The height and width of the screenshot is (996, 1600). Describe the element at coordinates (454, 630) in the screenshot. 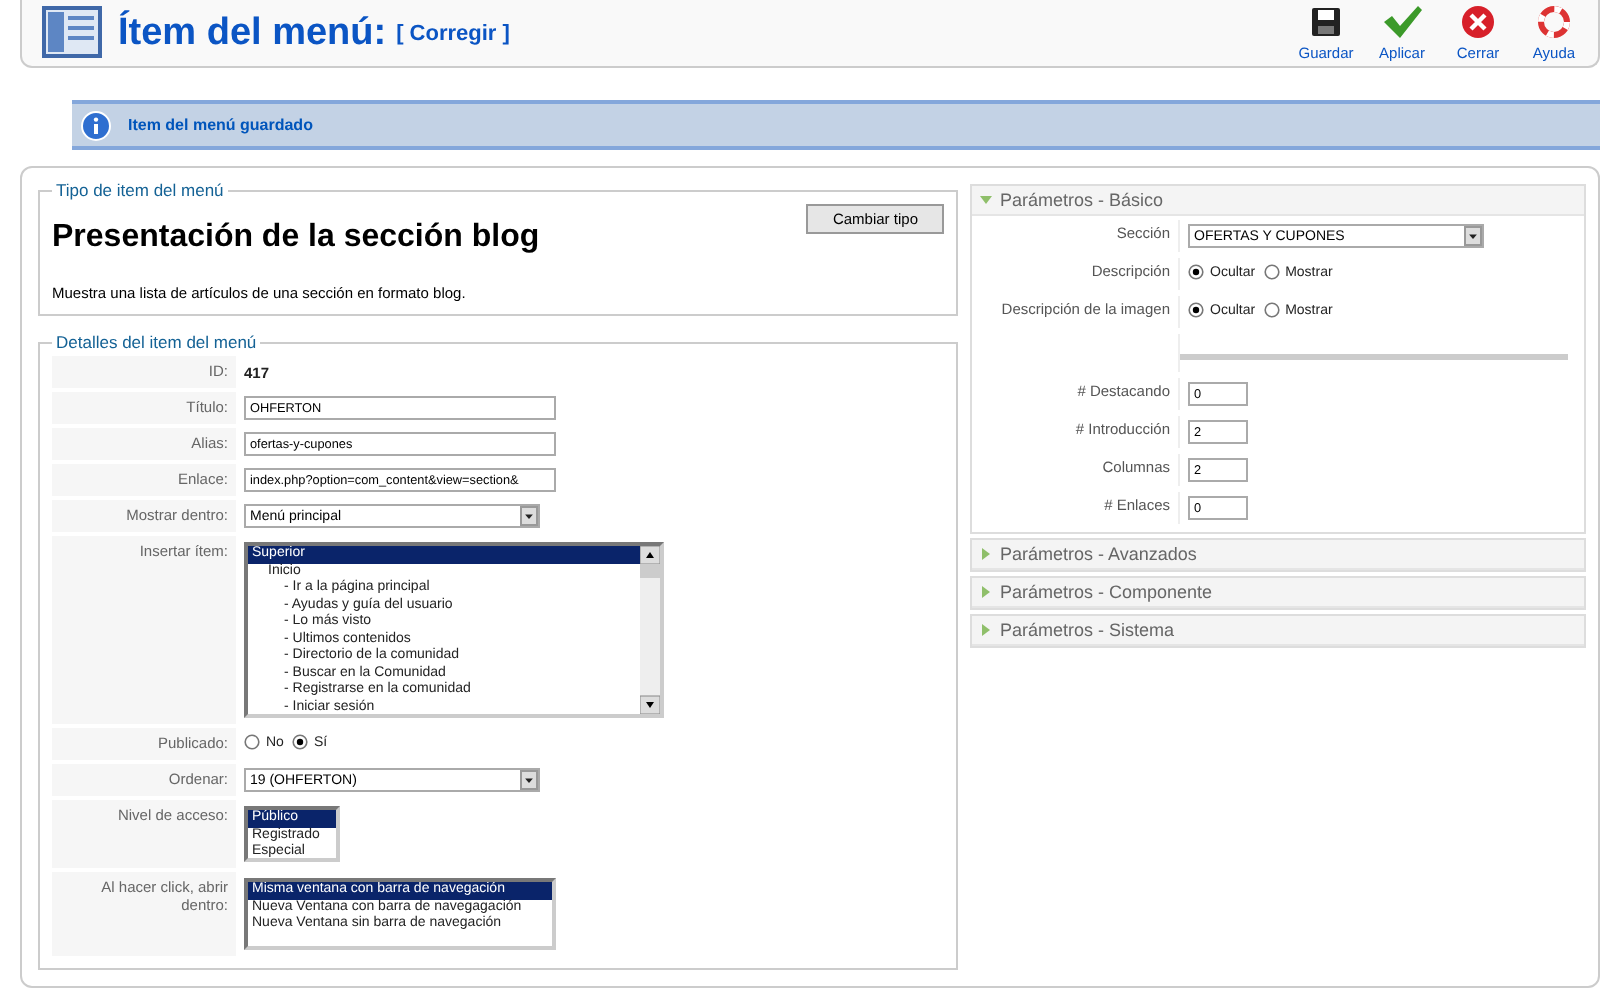

I see `list-box` at that location.